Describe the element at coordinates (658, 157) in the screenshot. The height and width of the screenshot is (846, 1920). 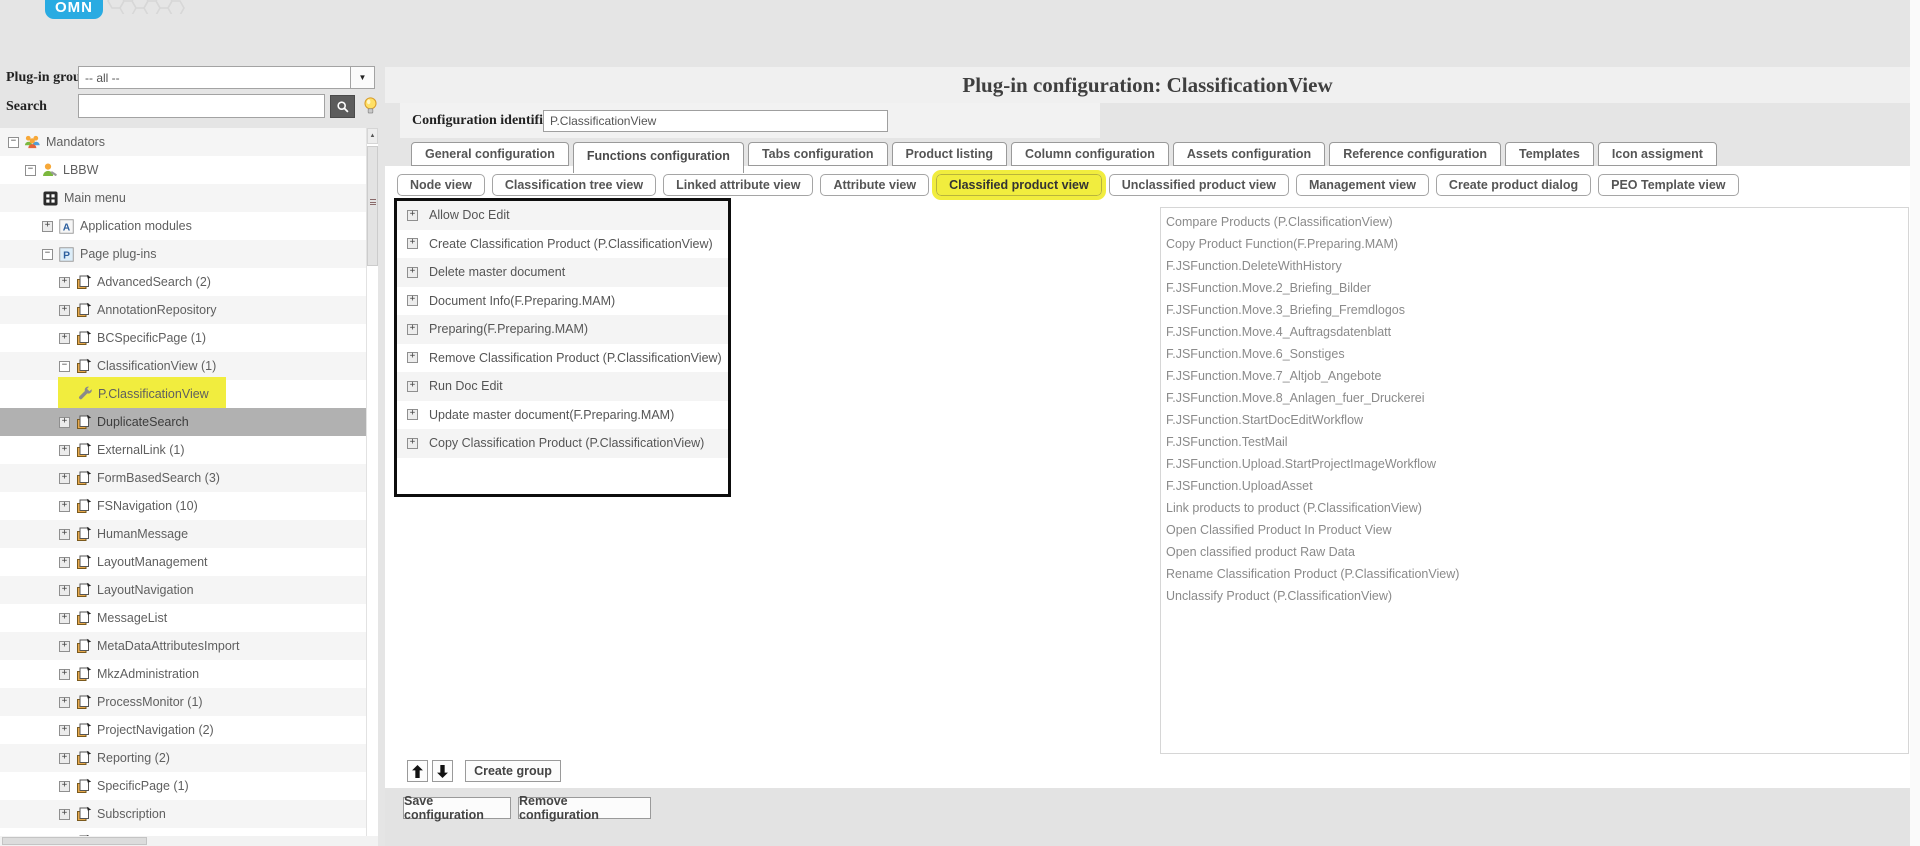
I see `tab-functions-configuration: Functions configuration` at that location.